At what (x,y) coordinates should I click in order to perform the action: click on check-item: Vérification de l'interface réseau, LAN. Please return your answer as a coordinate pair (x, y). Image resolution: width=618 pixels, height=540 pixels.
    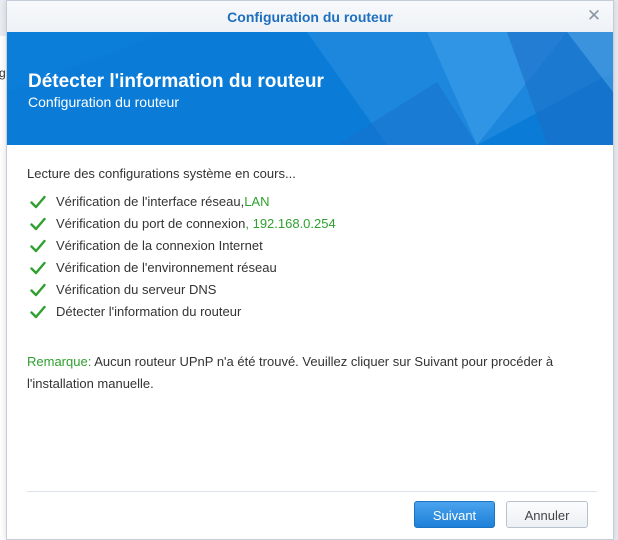
    Looking at the image, I should click on (312, 202).